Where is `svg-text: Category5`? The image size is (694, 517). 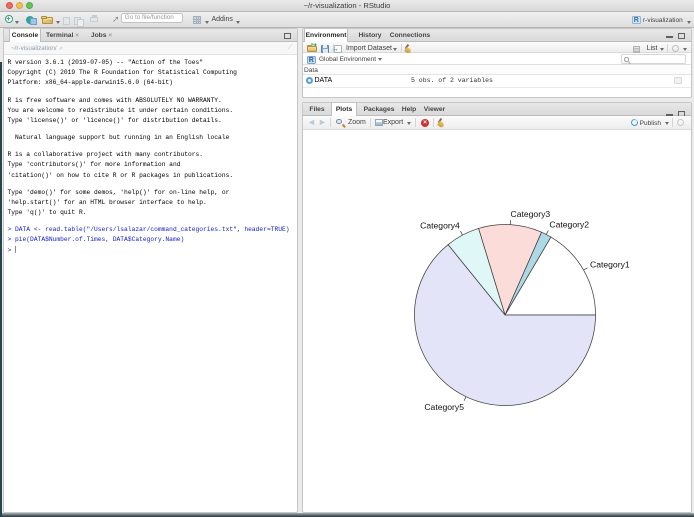 svg-text: Category5 is located at coordinates (444, 407).